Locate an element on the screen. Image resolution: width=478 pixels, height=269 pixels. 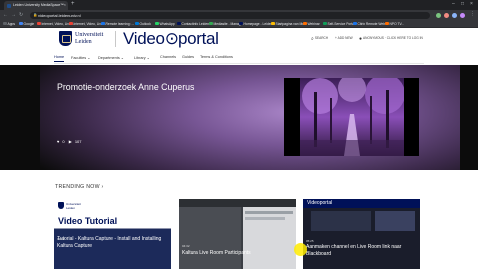
nav-guides: Guides is located at coordinates (188, 57).